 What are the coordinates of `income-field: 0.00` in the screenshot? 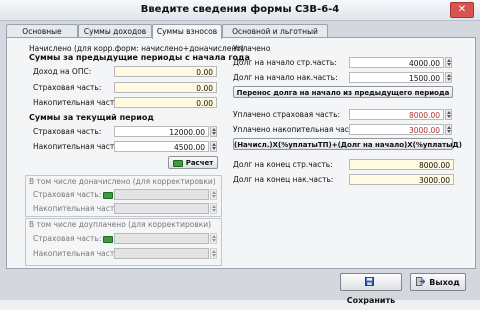 It's located at (165, 71).